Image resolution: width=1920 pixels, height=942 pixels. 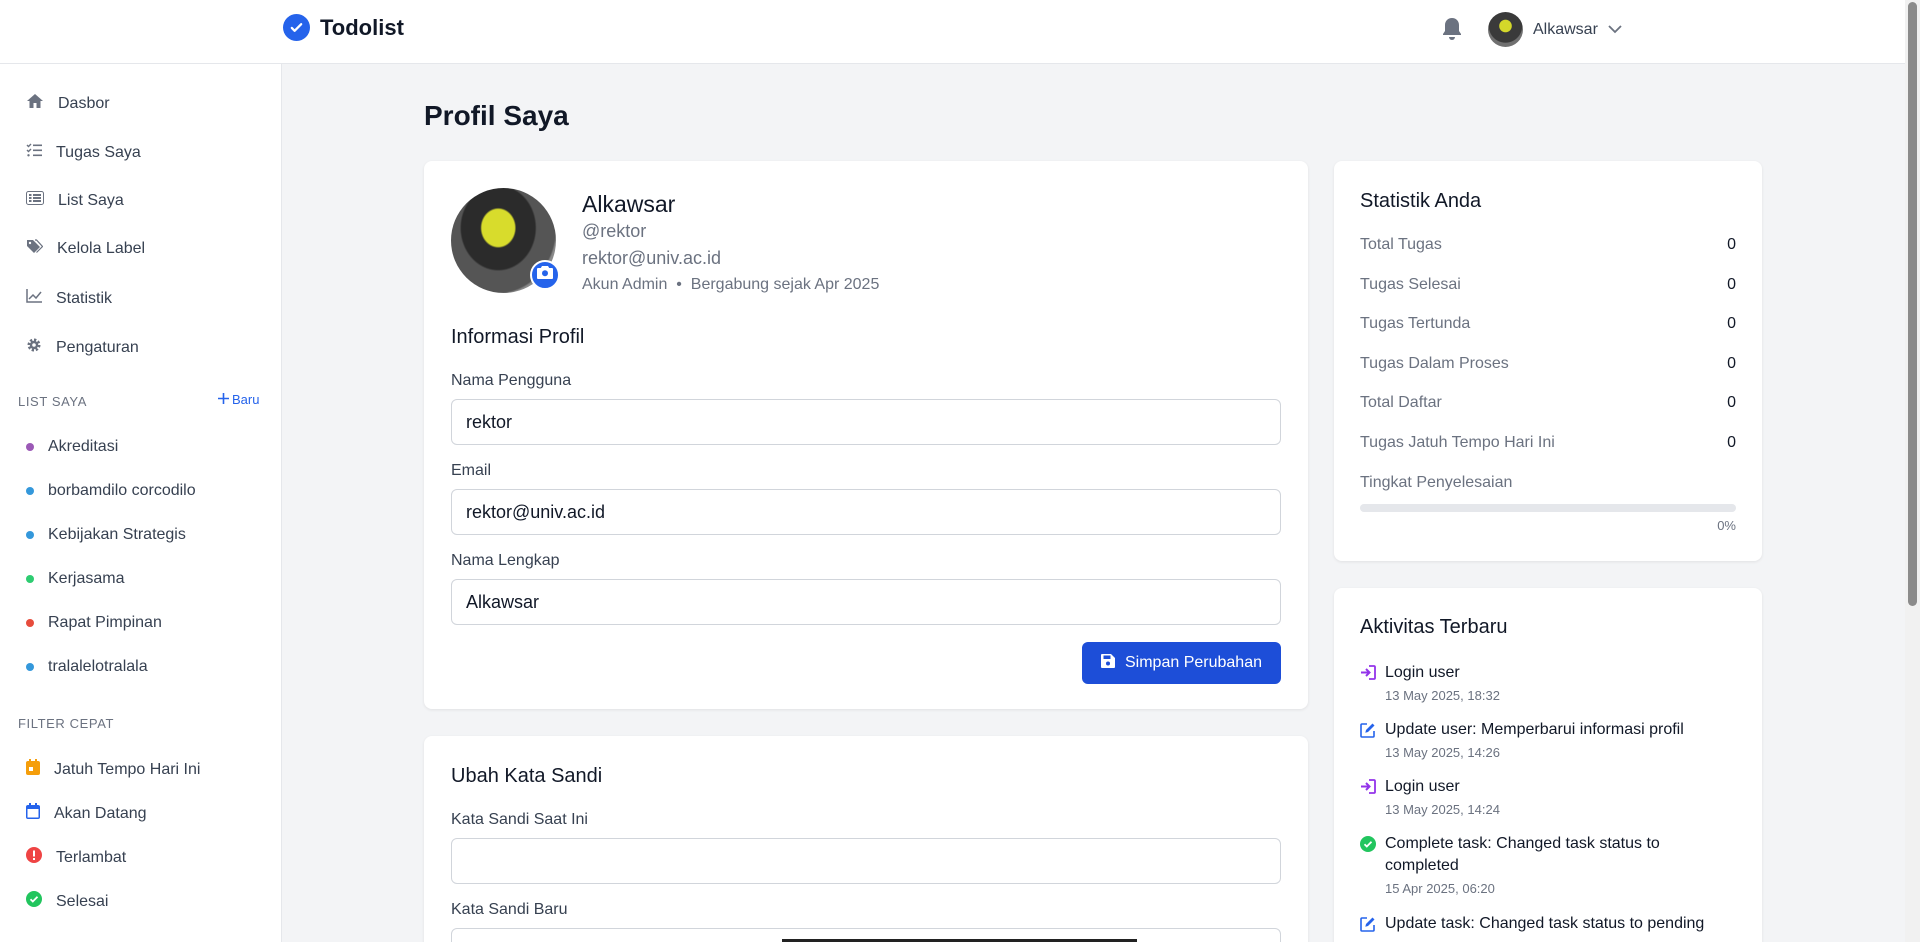 What do you see at coordinates (952, 32) in the screenshot?
I see `top-navbar: Todolist Alkawsar` at bounding box center [952, 32].